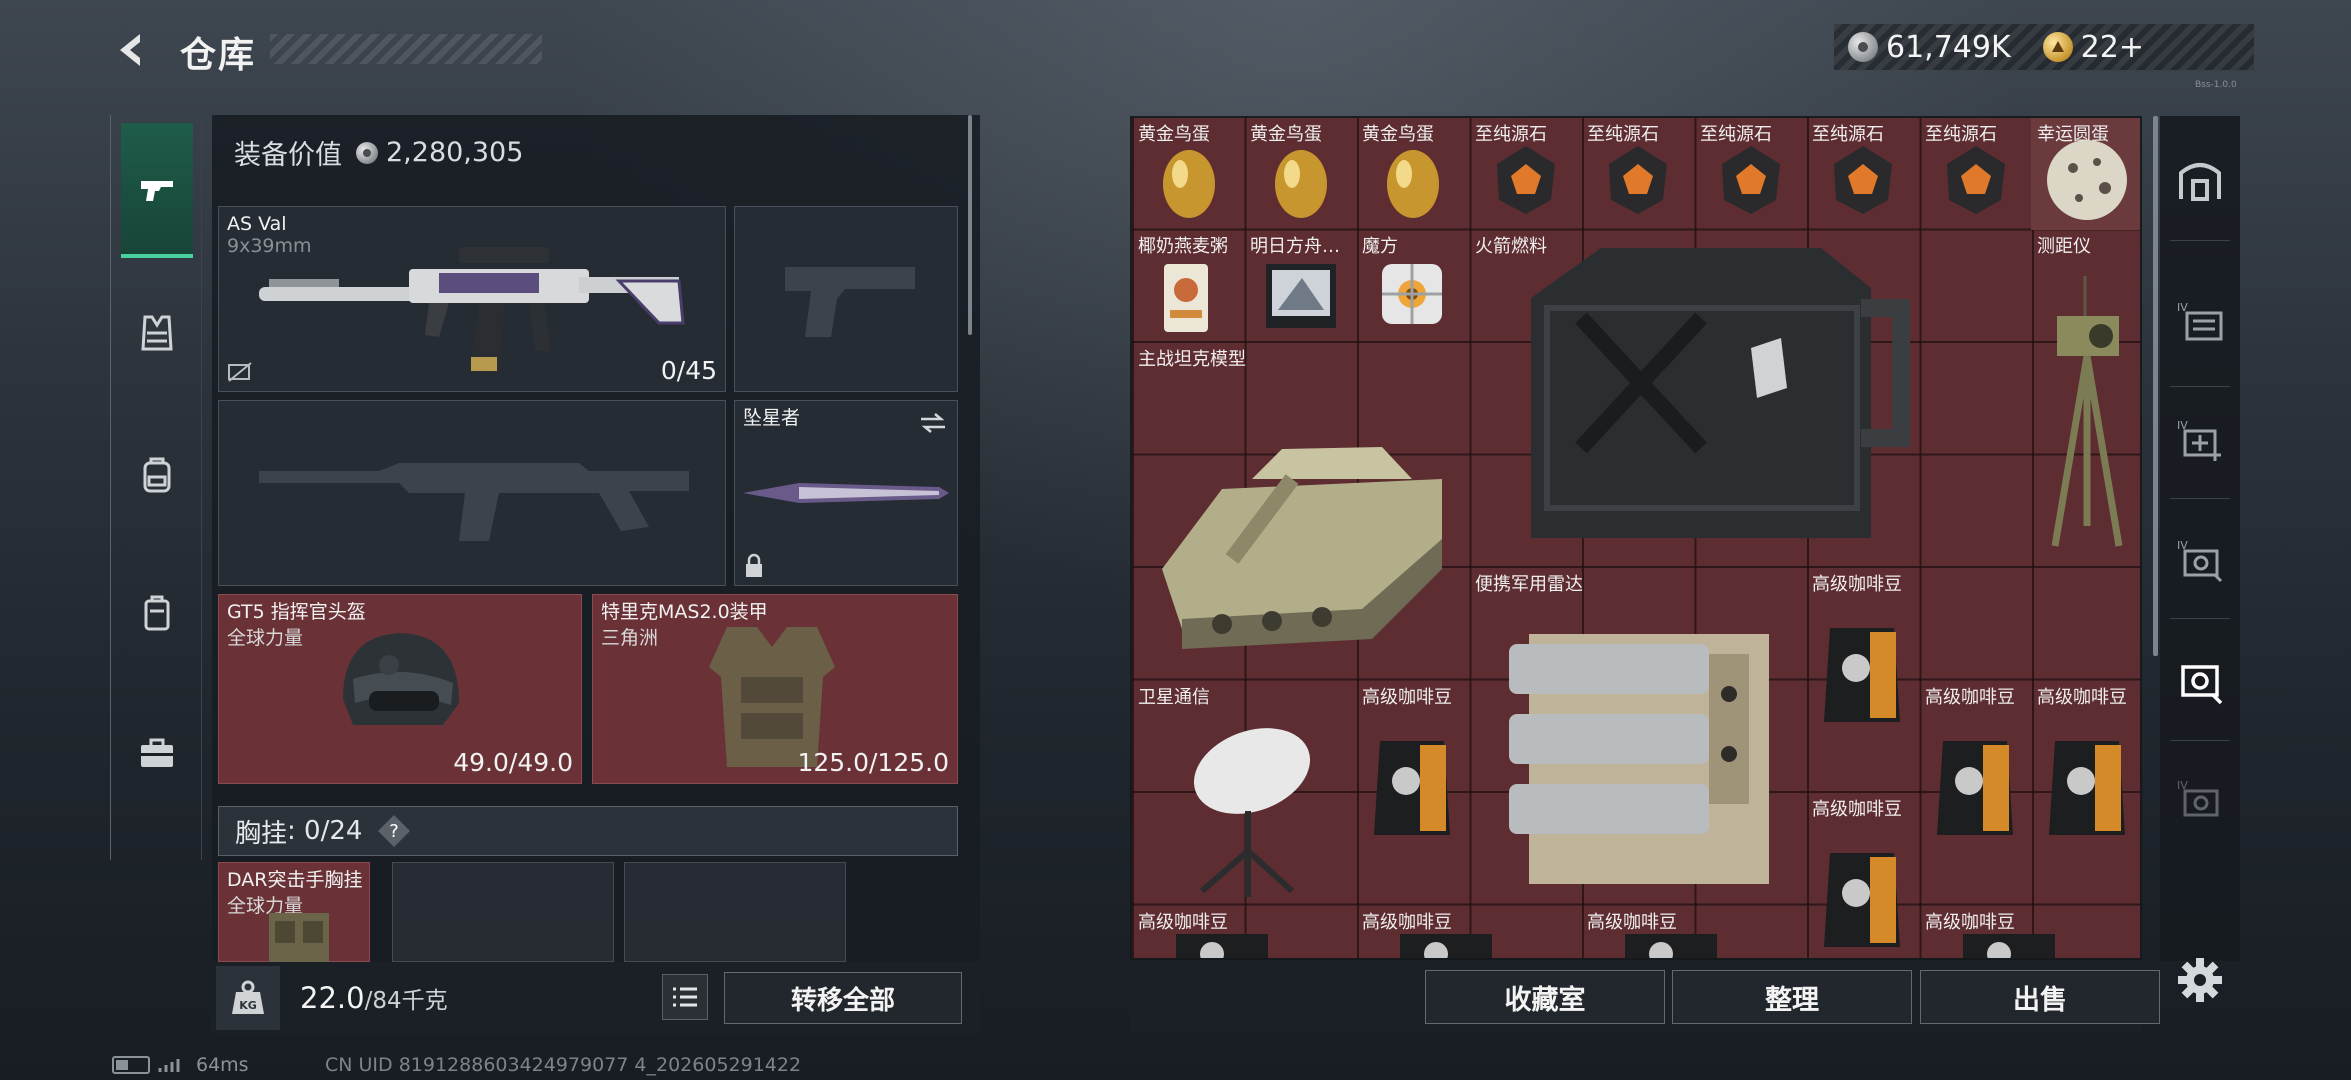 The image size is (2351, 1080). Describe the element at coordinates (248, 1005) in the screenshot. I see `svg-text: KG` at that location.